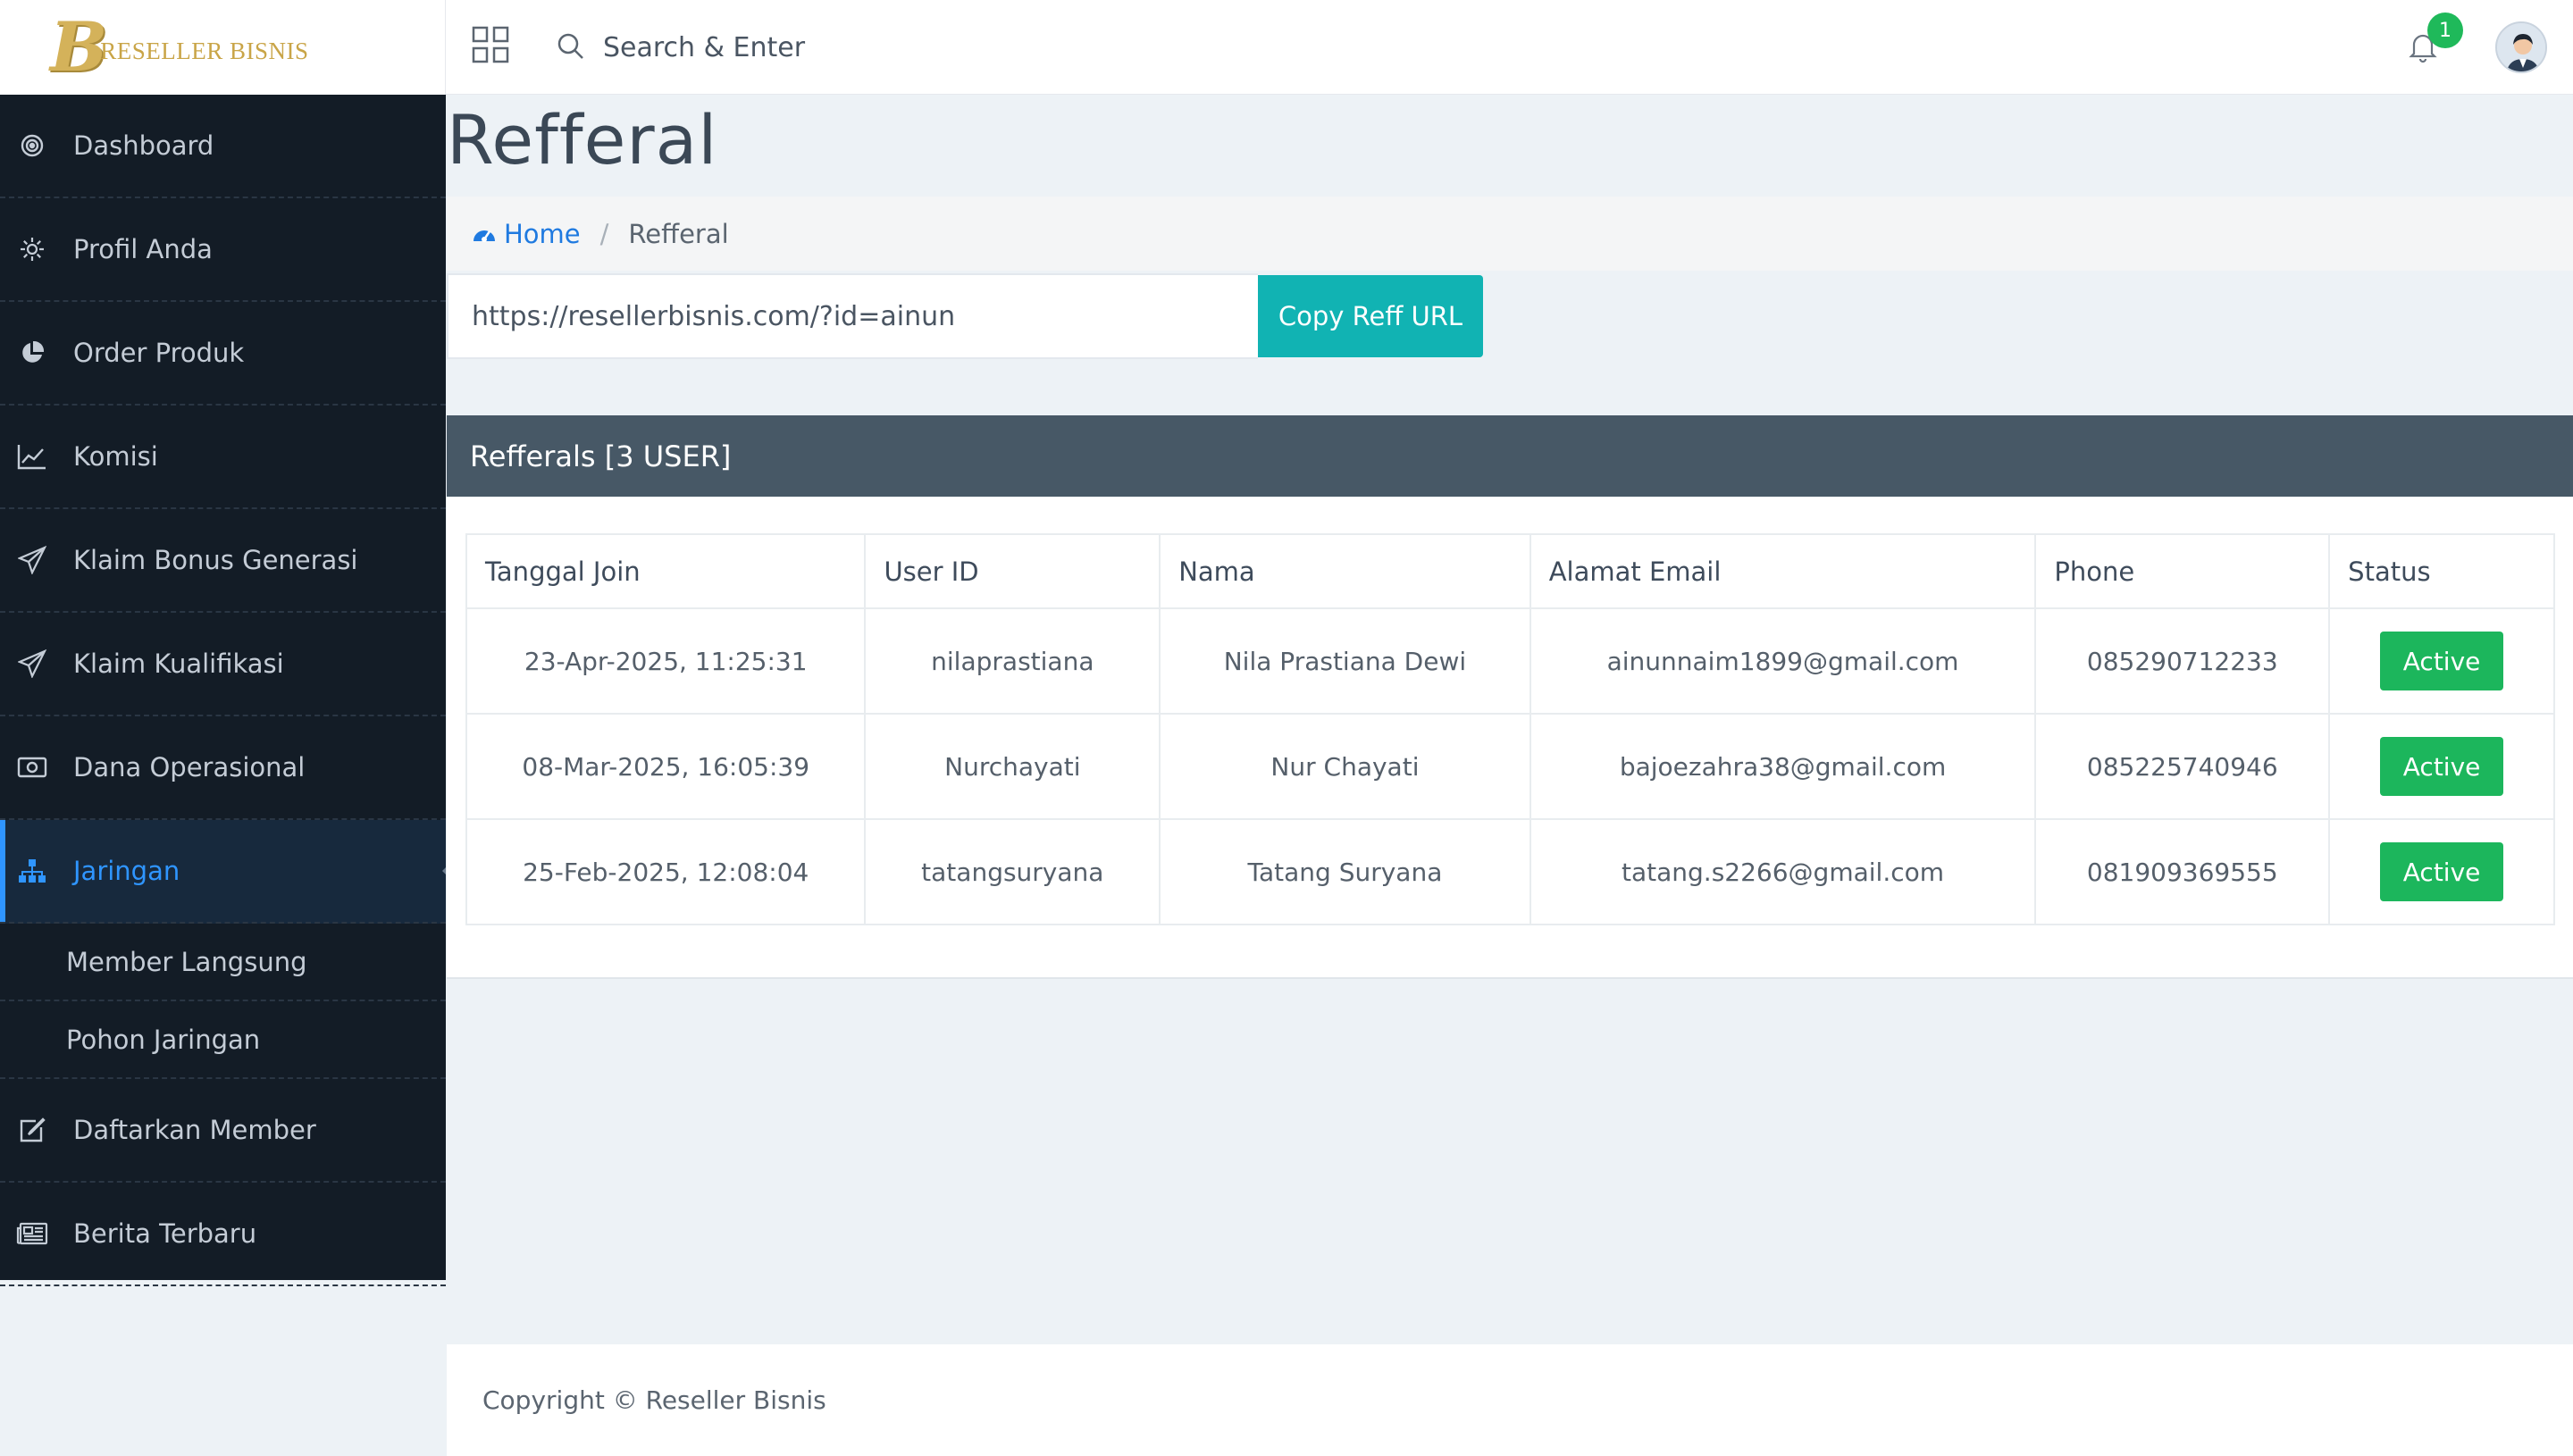 Image resolution: width=2573 pixels, height=1456 pixels. What do you see at coordinates (1012, 871) in the screenshot?
I see `cell-user-id: tatangsuryana` at bounding box center [1012, 871].